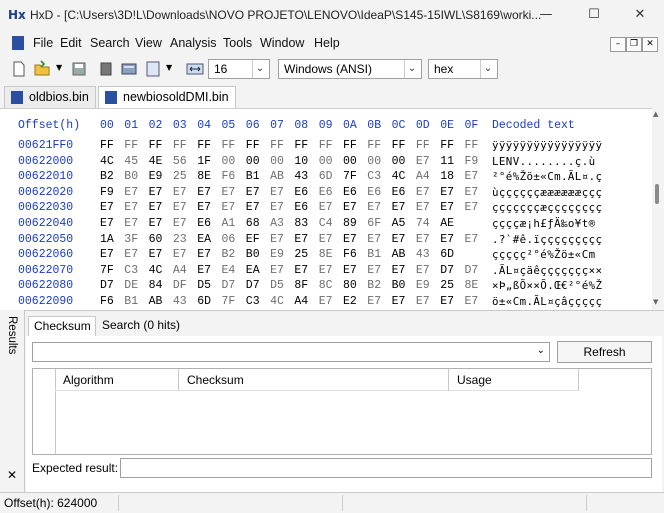 The width and height of the screenshot is (664, 513). Describe the element at coordinates (326, 223) in the screenshot. I see `hex-byte: C4` at that location.